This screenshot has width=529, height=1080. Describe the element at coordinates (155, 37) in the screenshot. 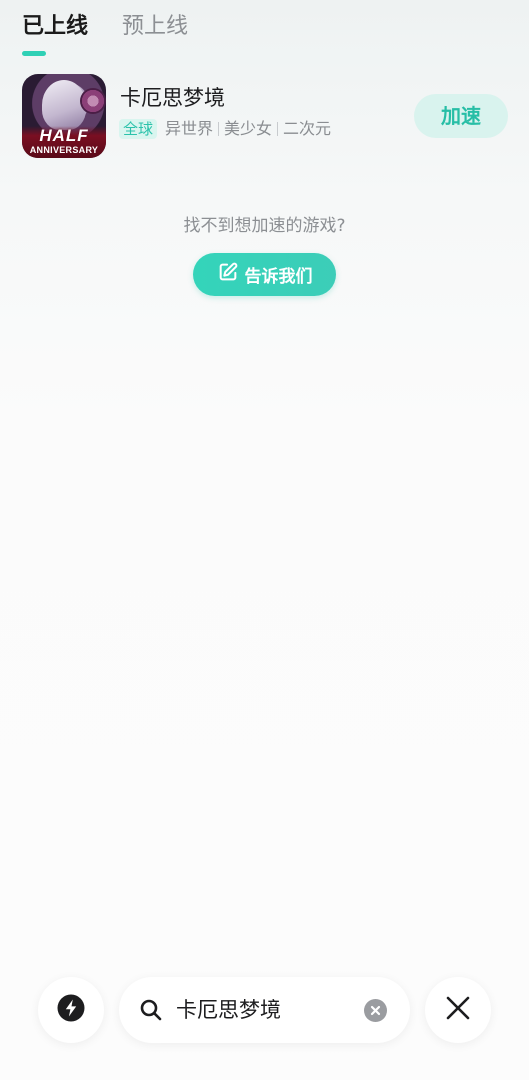

I see `tab-upcoming: 预上线` at that location.